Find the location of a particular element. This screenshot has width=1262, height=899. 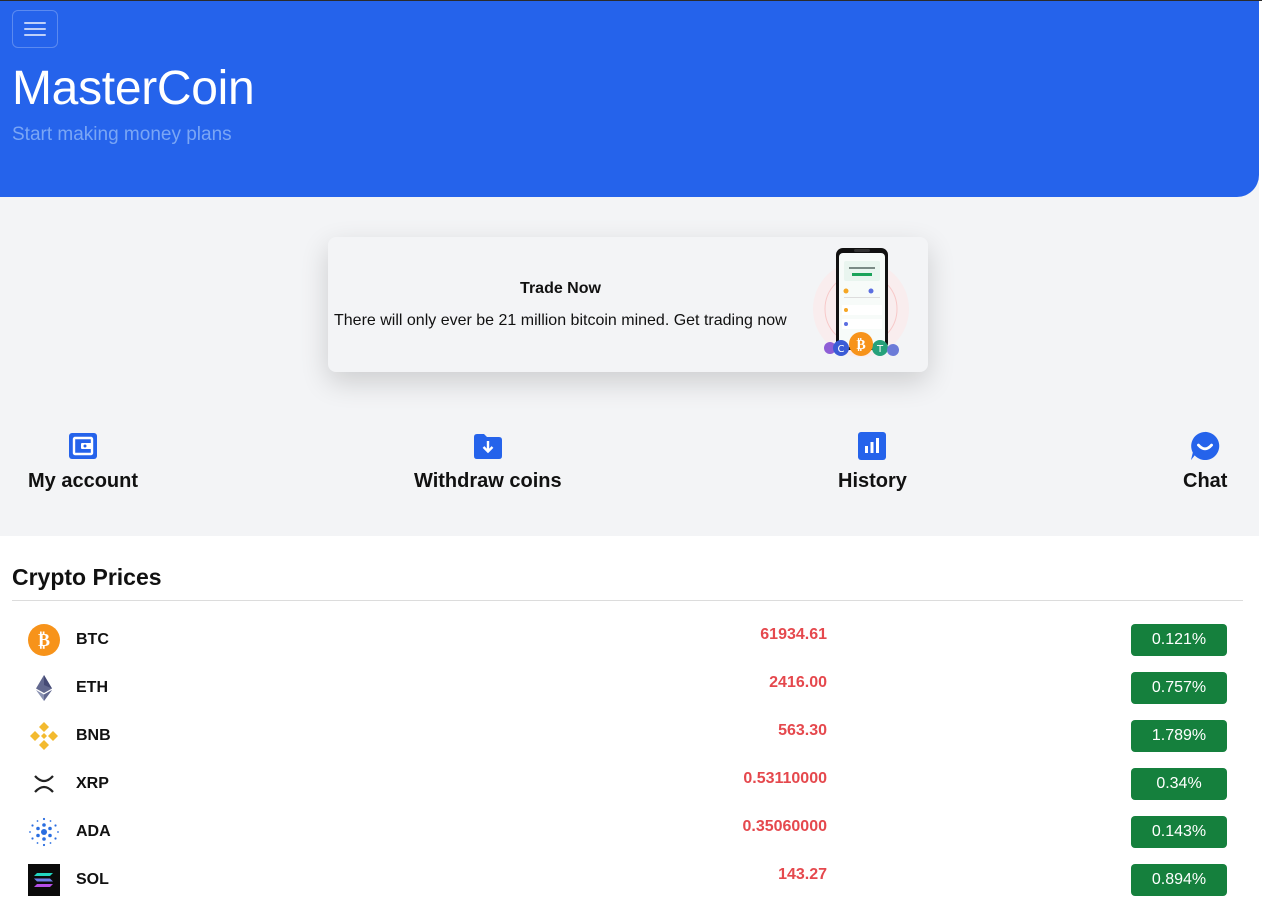

svg-text: T is located at coordinates (880, 349).